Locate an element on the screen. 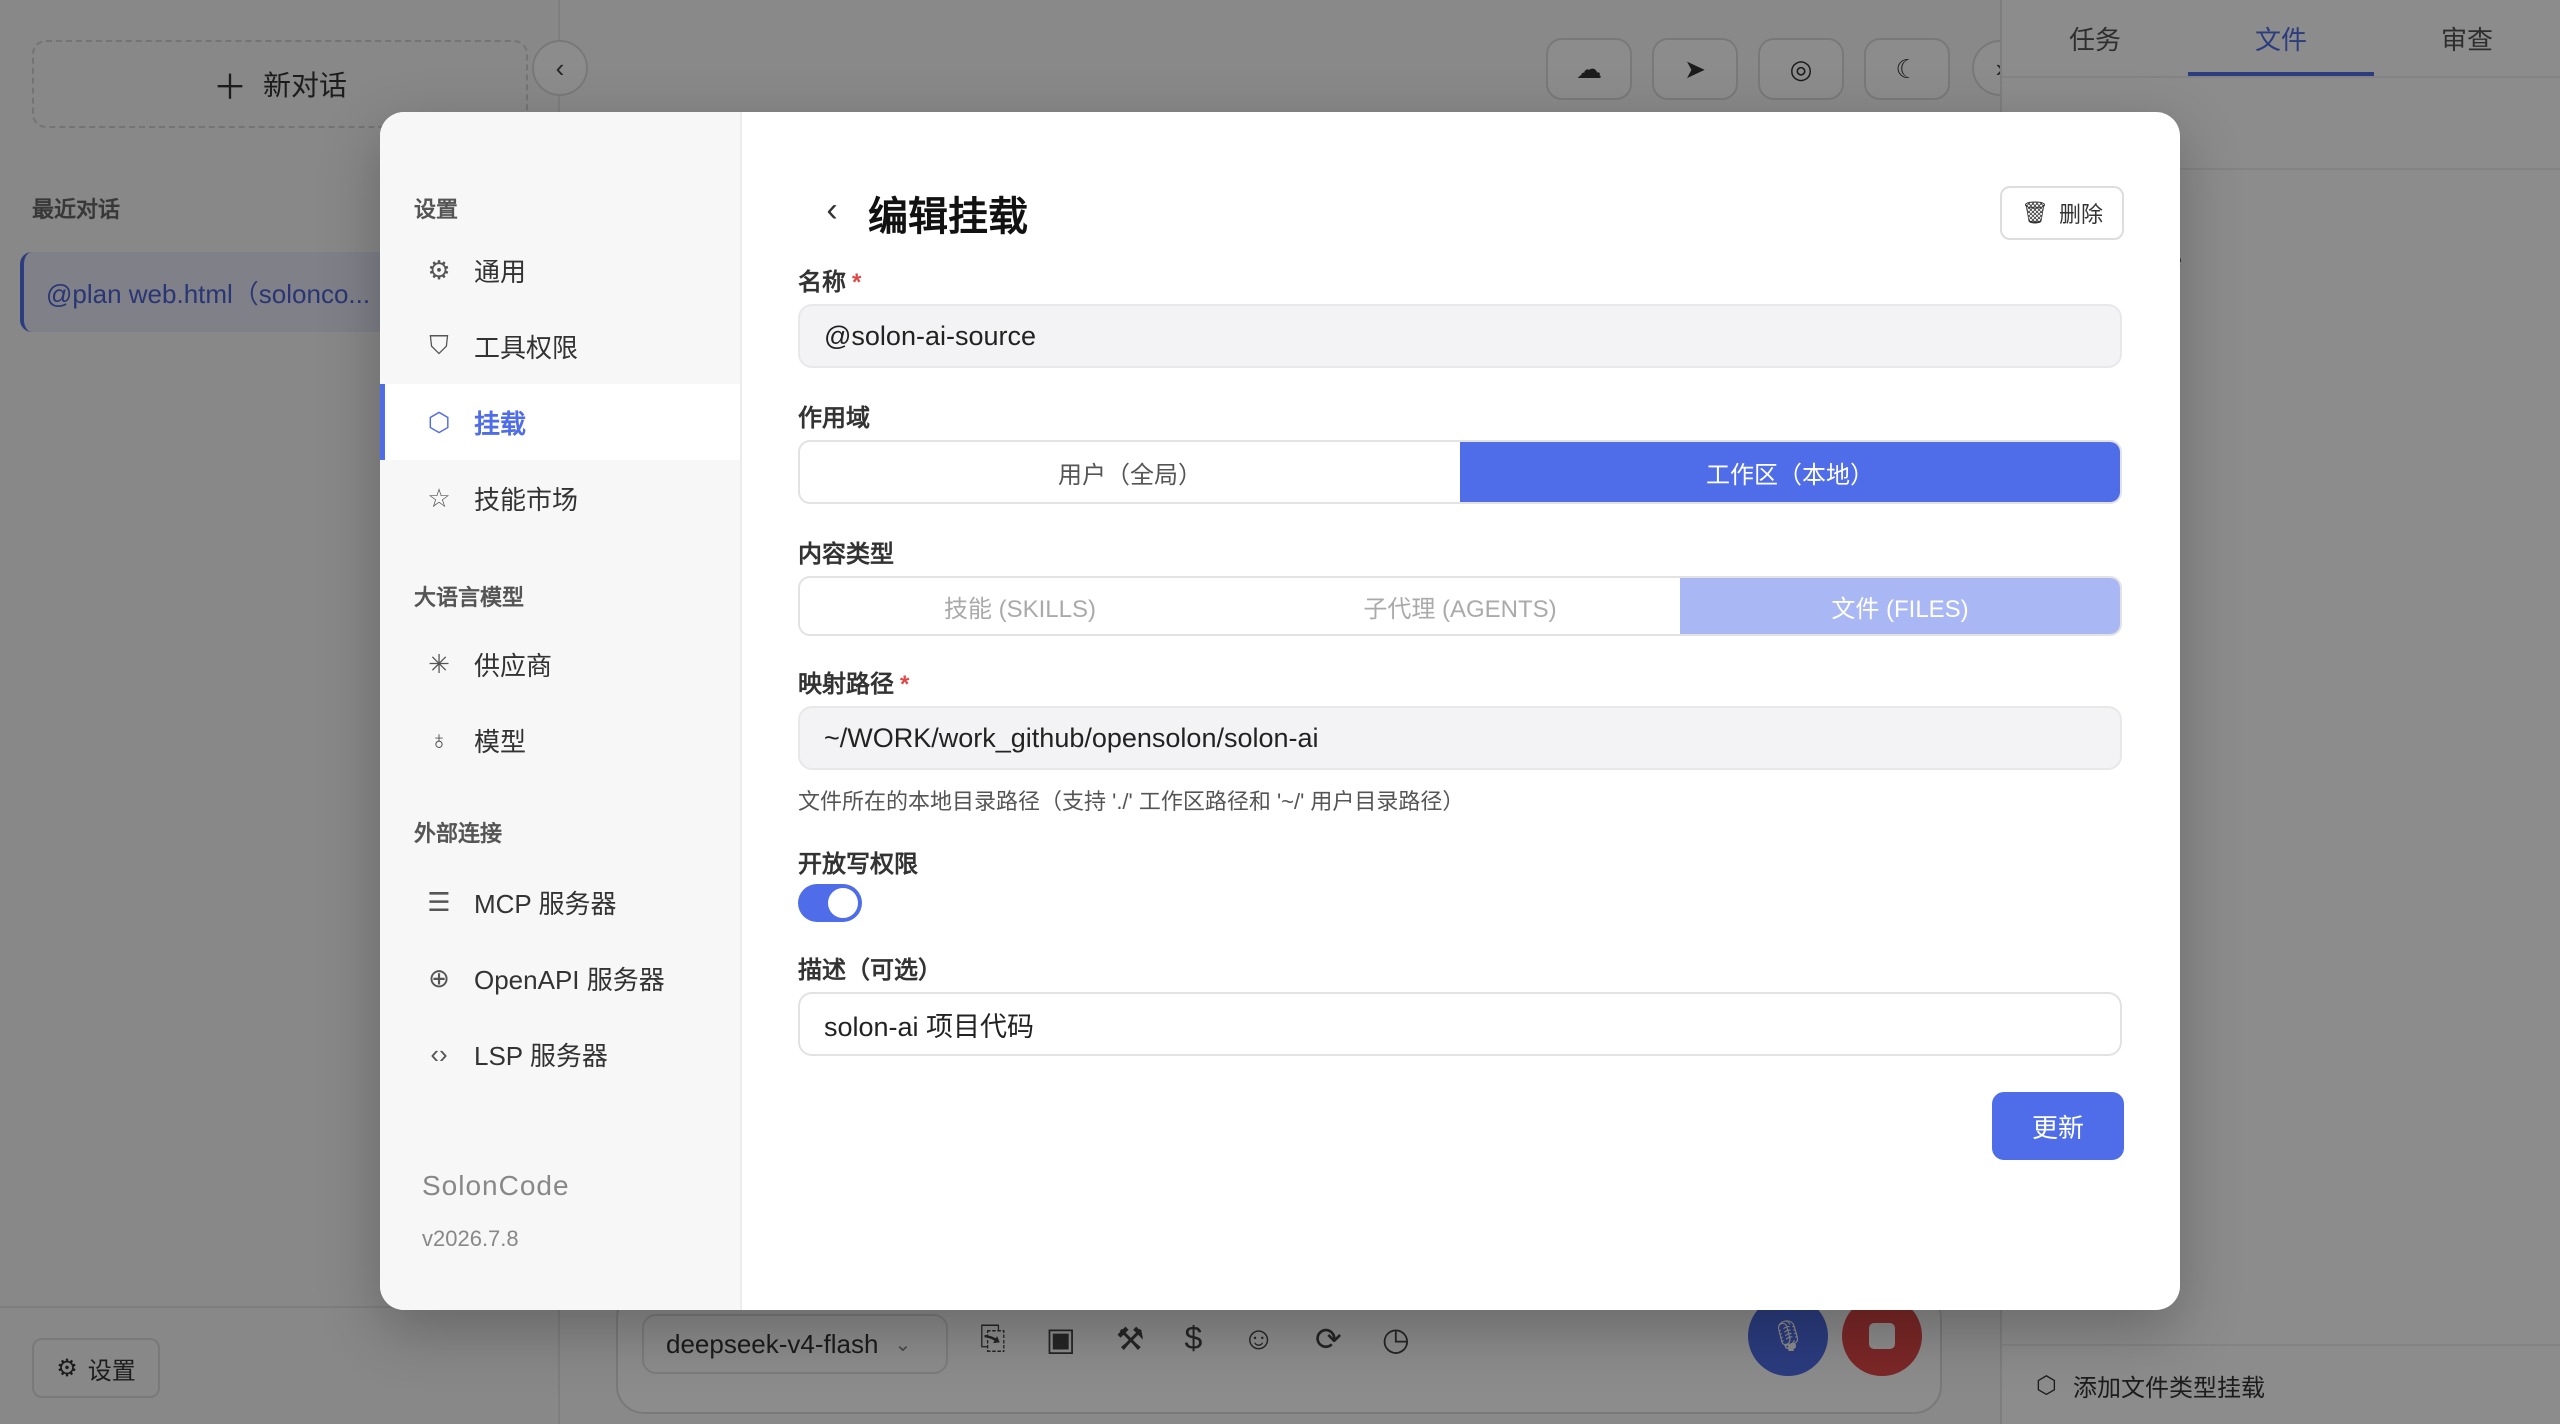  name-label: 名称 * is located at coordinates (829, 279).